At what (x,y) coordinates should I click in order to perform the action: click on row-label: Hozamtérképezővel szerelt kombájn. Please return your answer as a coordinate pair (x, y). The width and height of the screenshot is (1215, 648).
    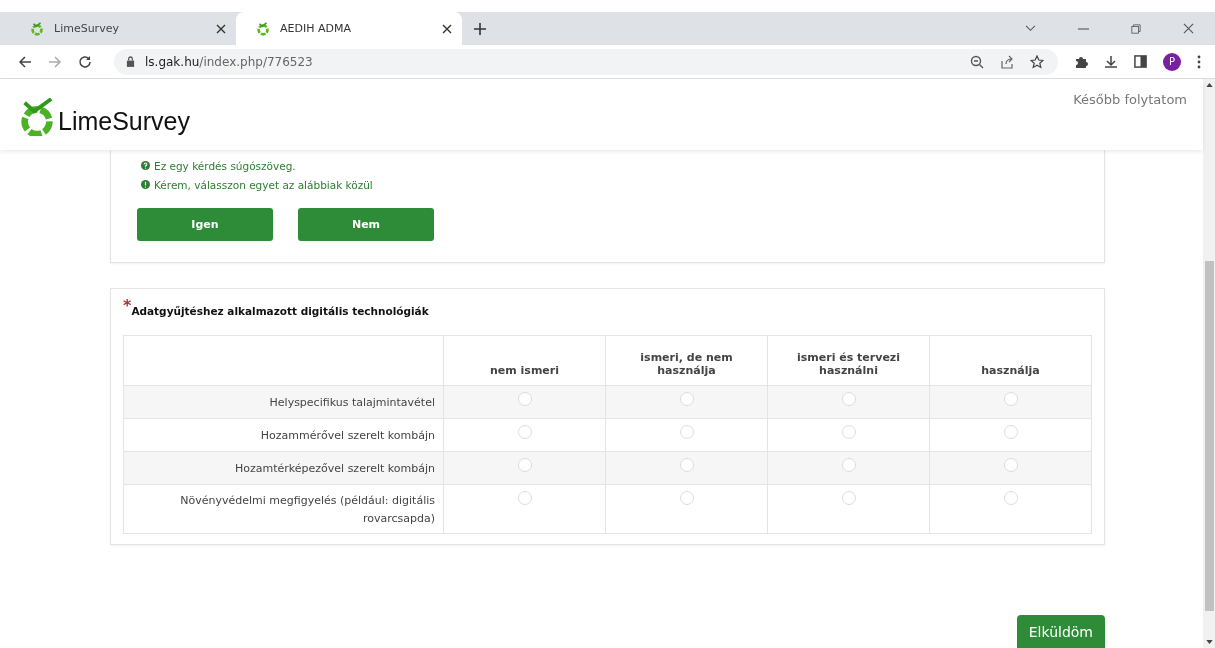
    Looking at the image, I should click on (283, 468).